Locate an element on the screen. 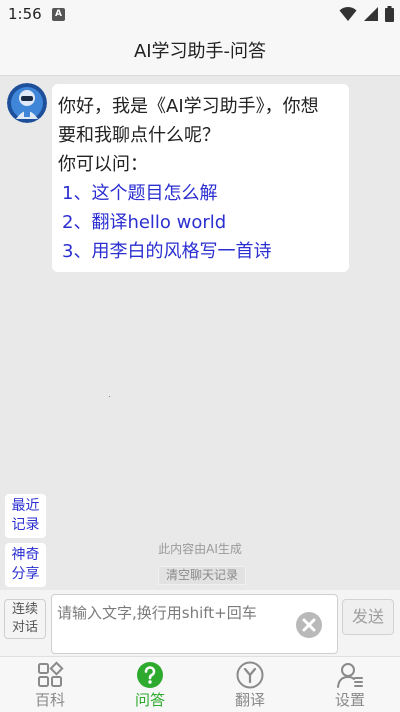 The width and height of the screenshot is (400, 712). suggestion-link-2: 2、翻译hello world is located at coordinates (200, 222).